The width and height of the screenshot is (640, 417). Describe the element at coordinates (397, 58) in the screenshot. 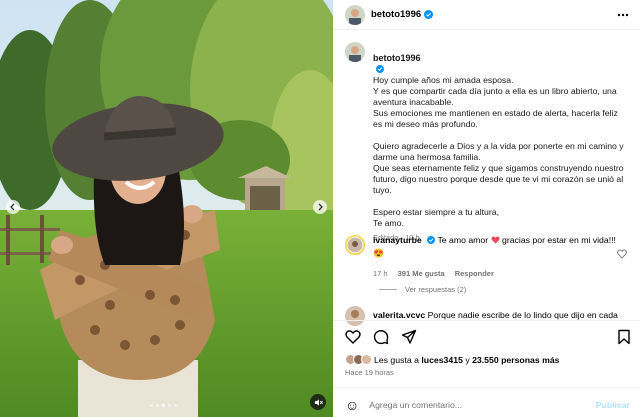

I see `caption-username: betoto1996` at that location.